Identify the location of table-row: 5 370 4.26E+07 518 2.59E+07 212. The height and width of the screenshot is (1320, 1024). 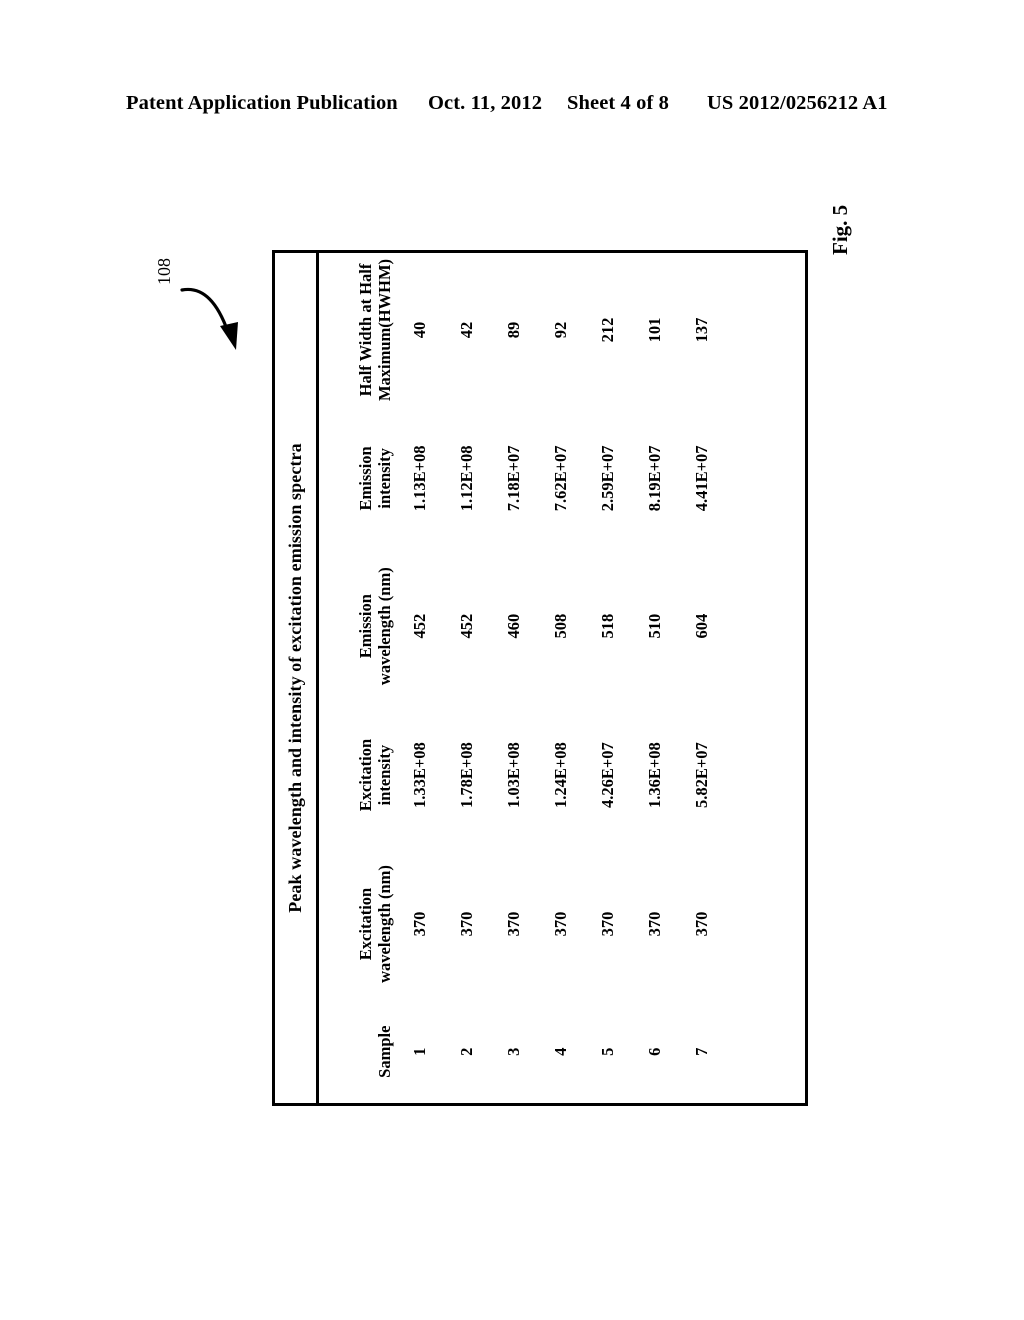
(608, 678).